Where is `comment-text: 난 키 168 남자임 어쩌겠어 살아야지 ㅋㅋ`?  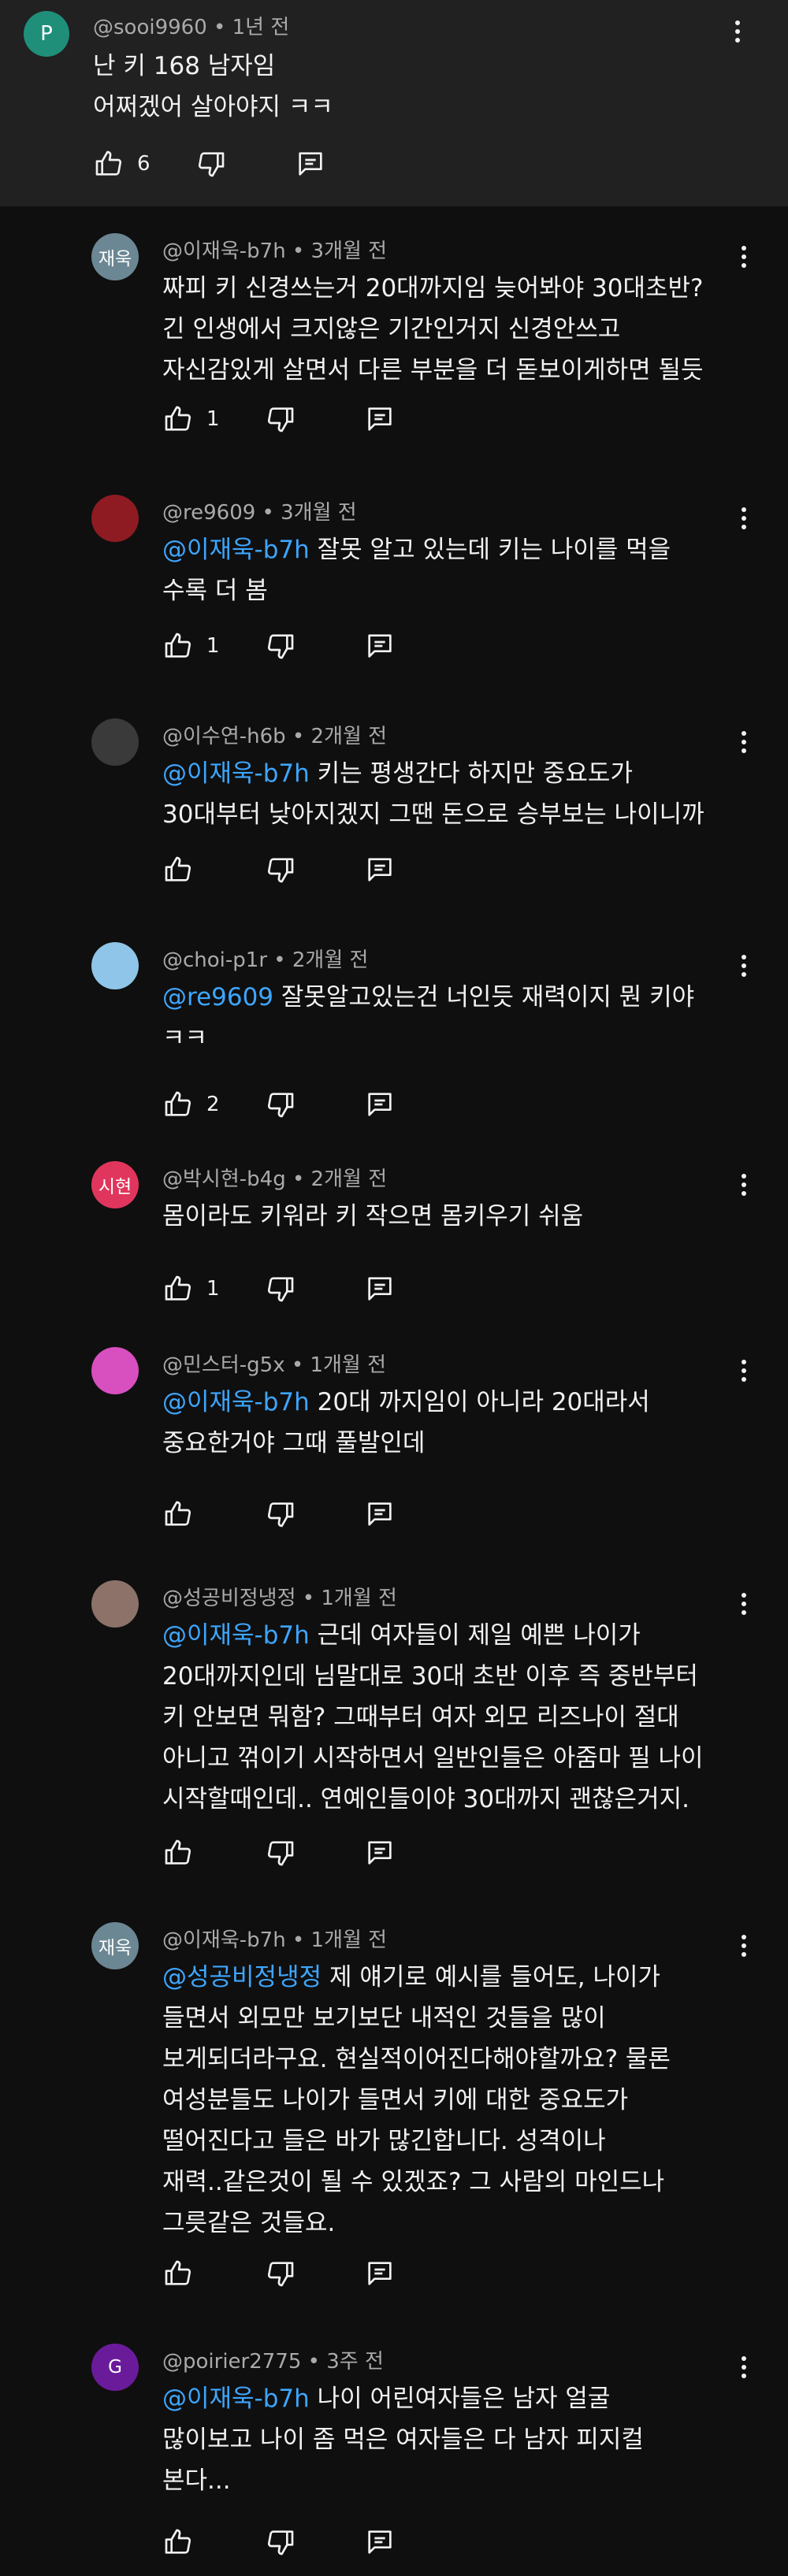 comment-text: 난 키 168 남자임 어쩌겠어 살아야지 ㅋㅋ is located at coordinates (416, 87).